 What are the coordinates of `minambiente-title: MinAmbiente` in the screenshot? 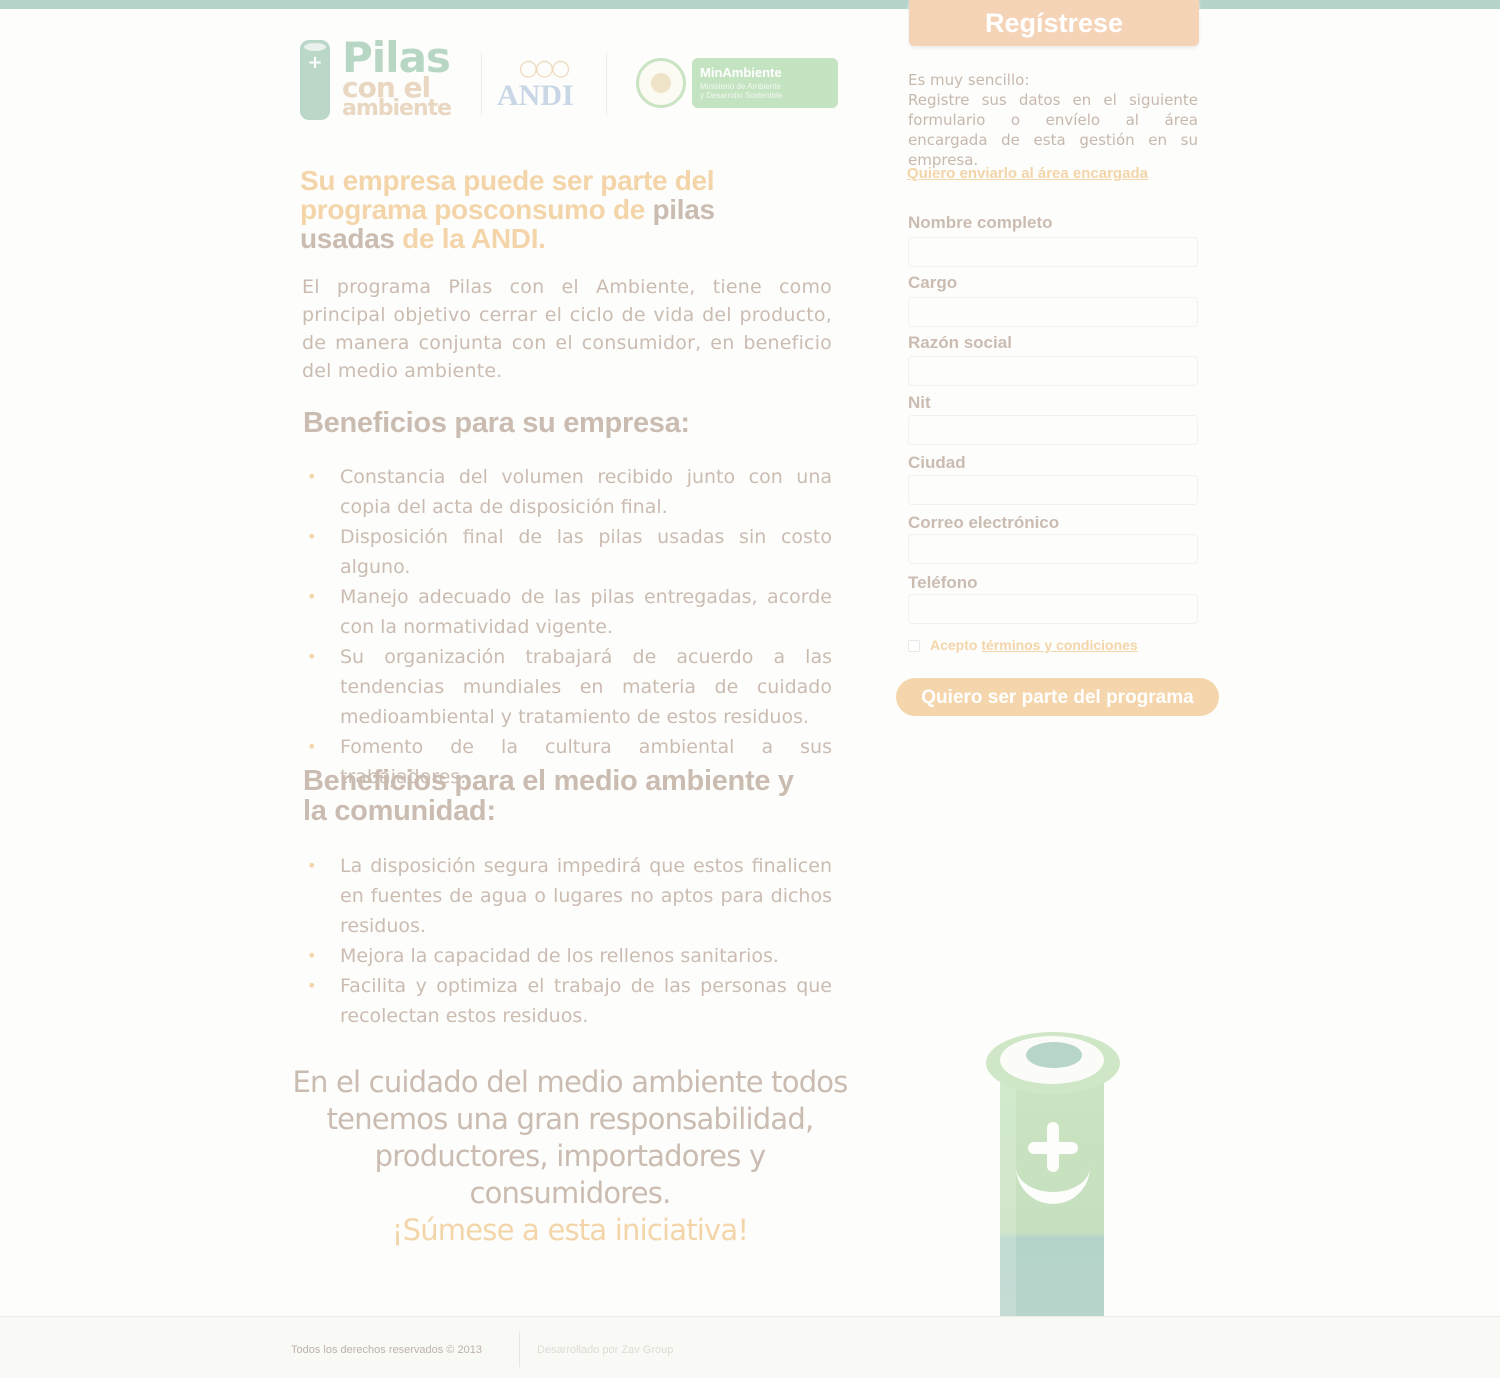 It's located at (741, 72).